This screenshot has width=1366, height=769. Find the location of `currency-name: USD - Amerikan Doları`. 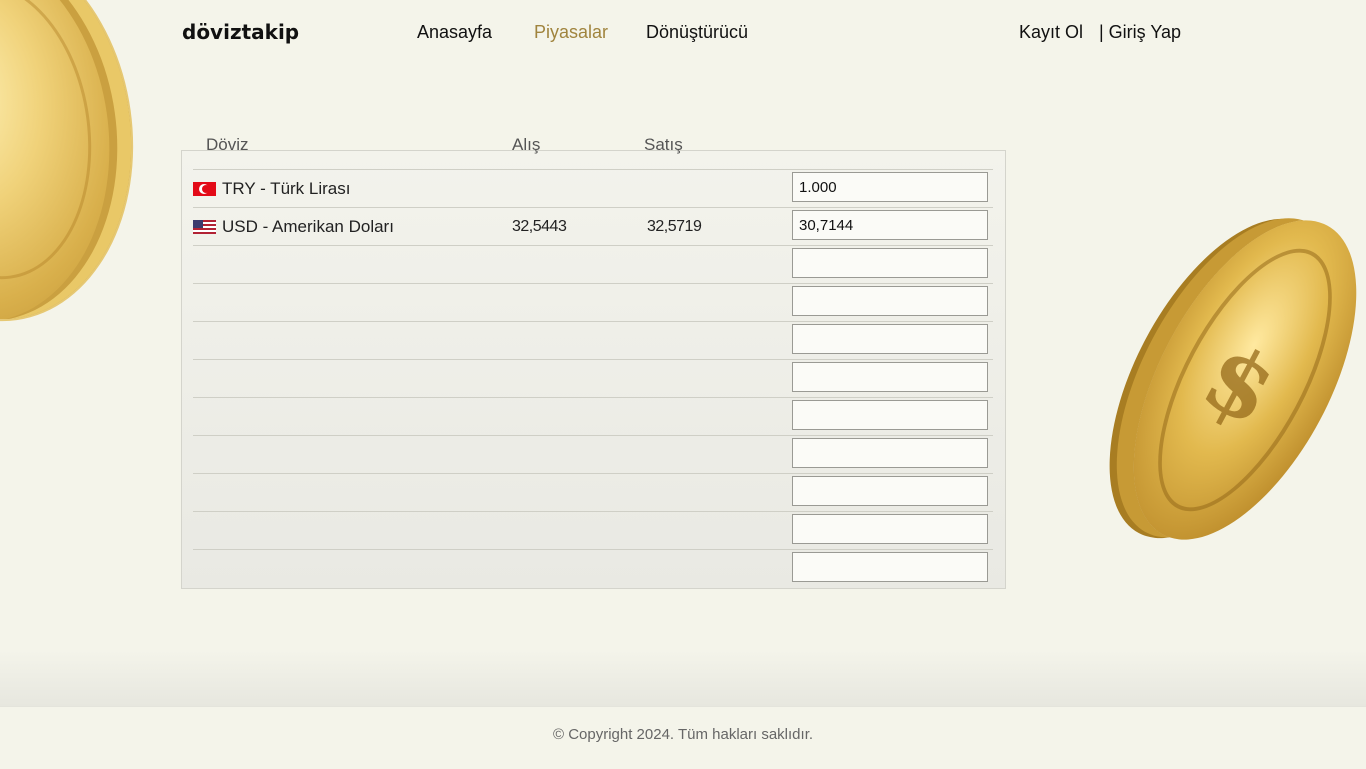

currency-name: USD - Amerikan Doları is located at coordinates (308, 226).